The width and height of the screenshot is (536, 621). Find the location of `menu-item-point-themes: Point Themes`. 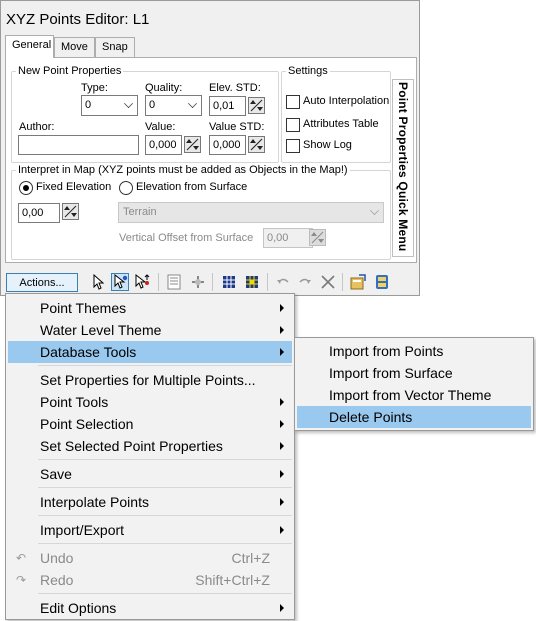

menu-item-point-themes: Point Themes is located at coordinates (150, 308).